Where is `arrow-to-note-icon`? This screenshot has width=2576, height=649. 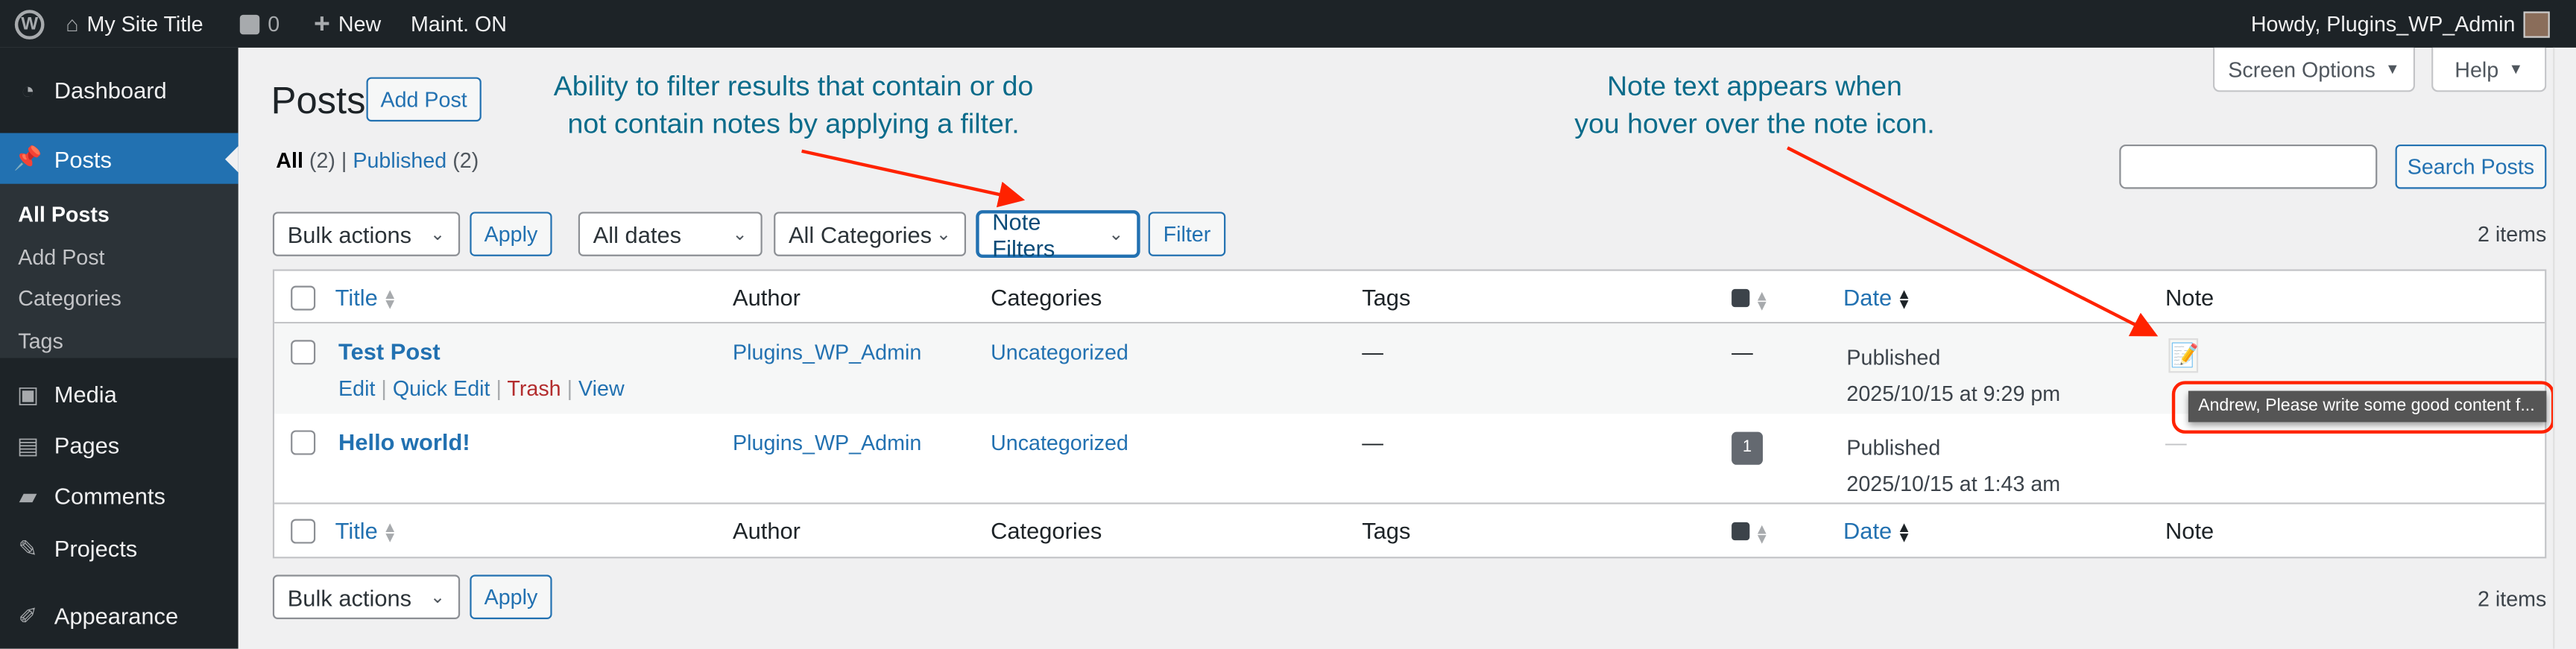 arrow-to-note-icon is located at coordinates (1973, 241).